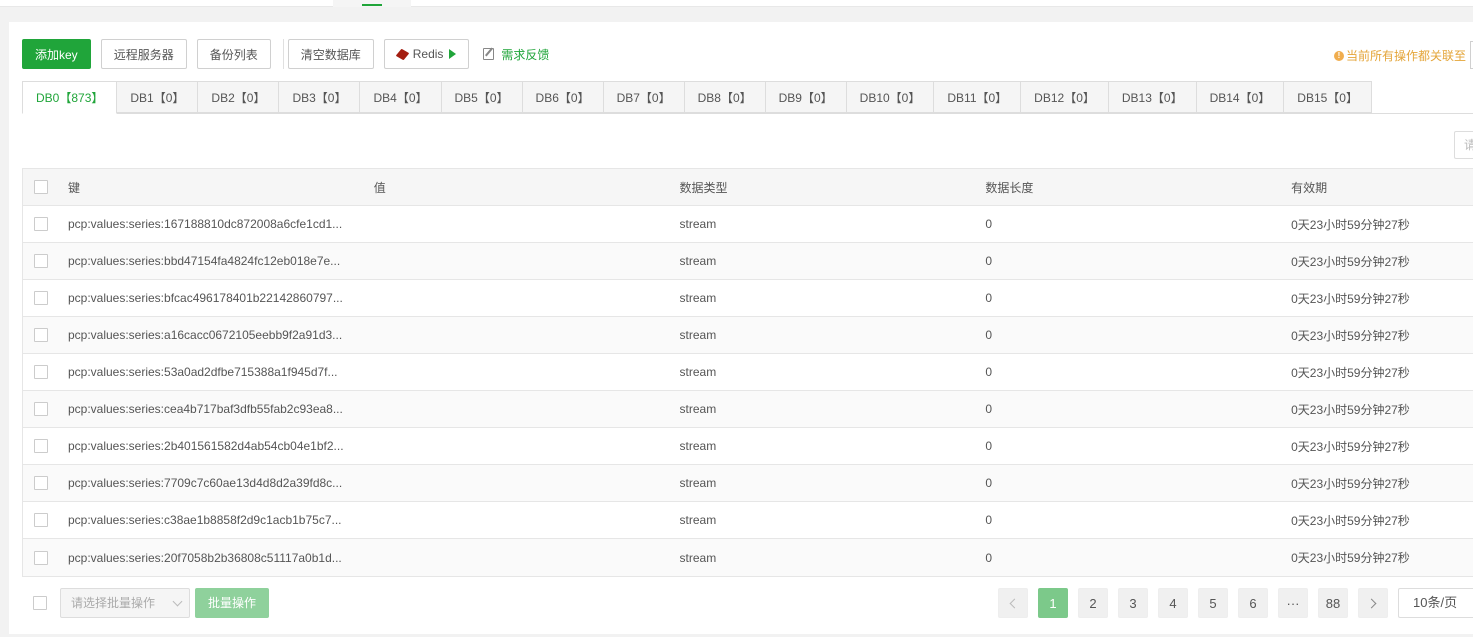 This screenshot has height=637, width=1473. What do you see at coordinates (563, 97) in the screenshot?
I see `tab-db6: DB6【0】` at bounding box center [563, 97].